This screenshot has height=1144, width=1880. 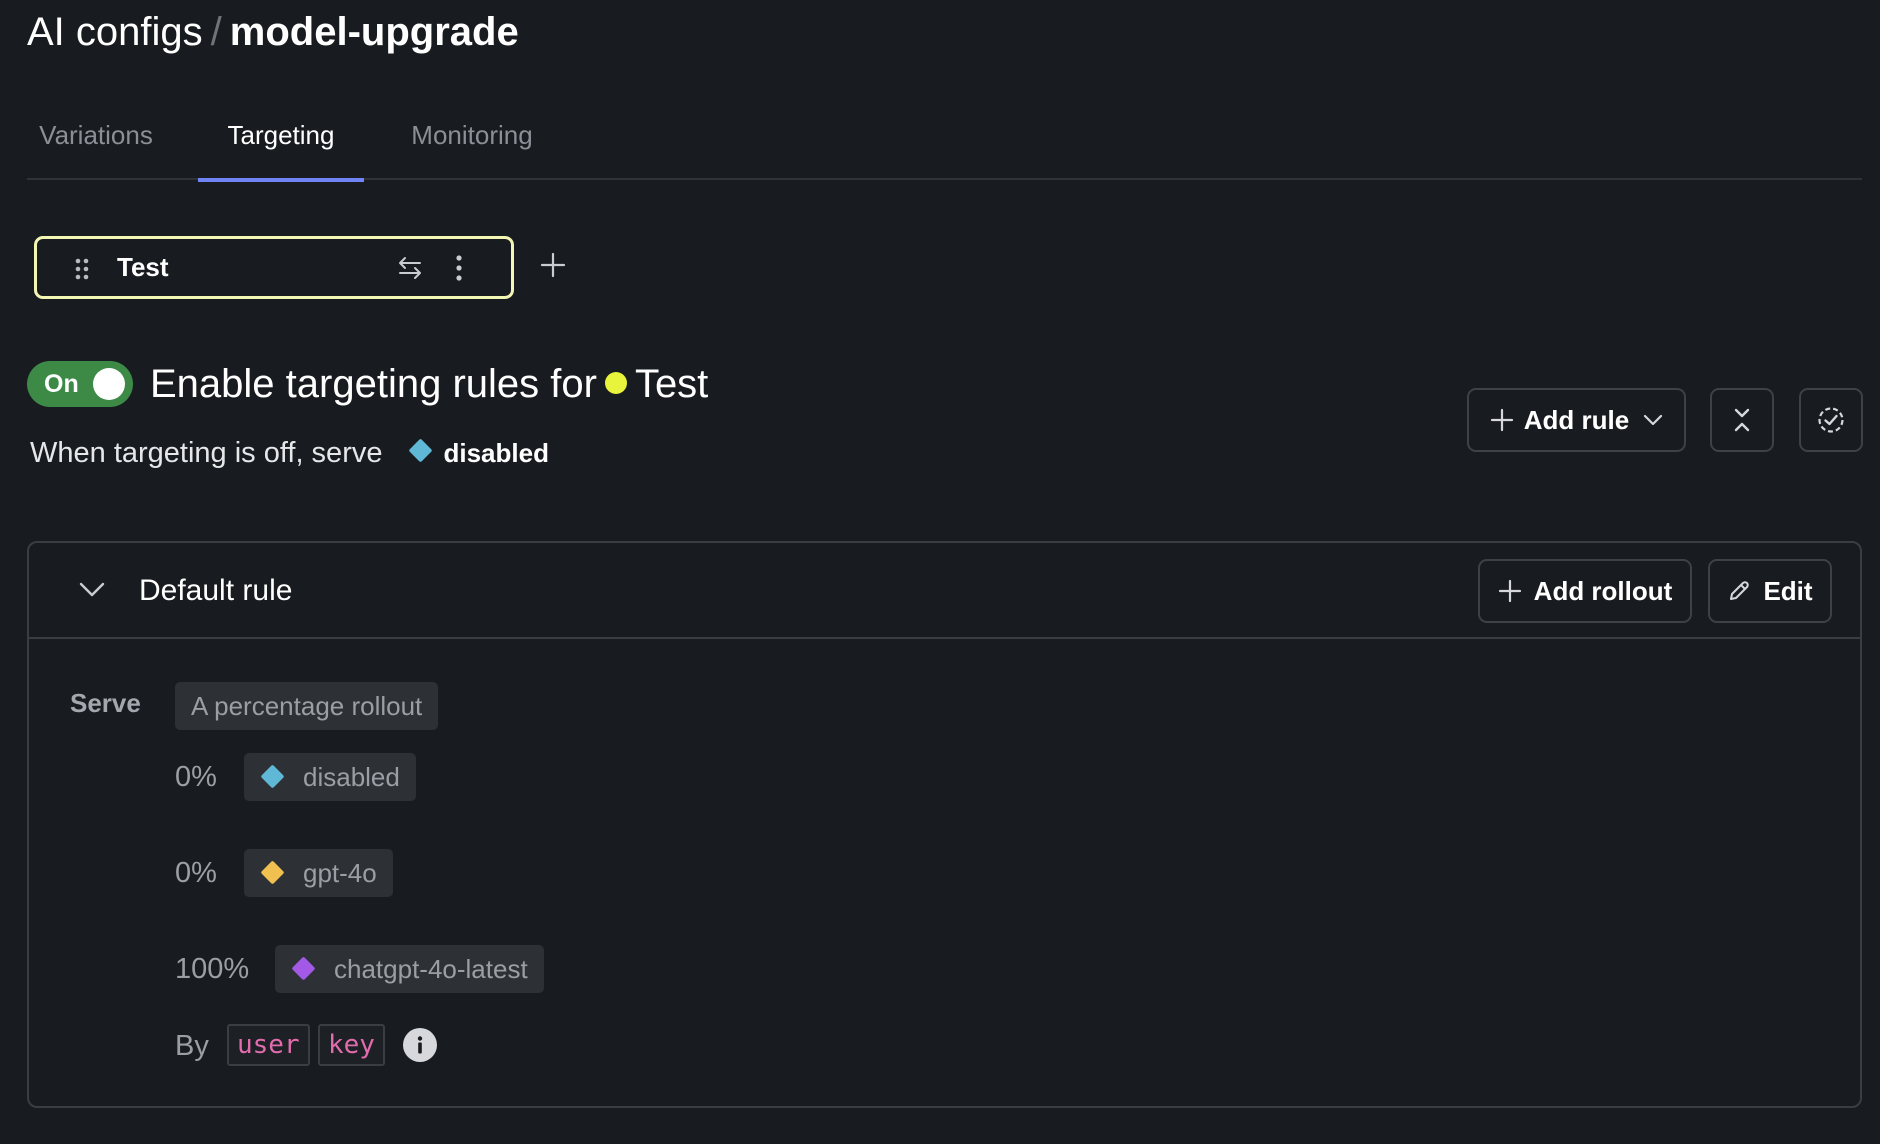 What do you see at coordinates (351, 1045) in the screenshot?
I see `bucket-attribute: key` at bounding box center [351, 1045].